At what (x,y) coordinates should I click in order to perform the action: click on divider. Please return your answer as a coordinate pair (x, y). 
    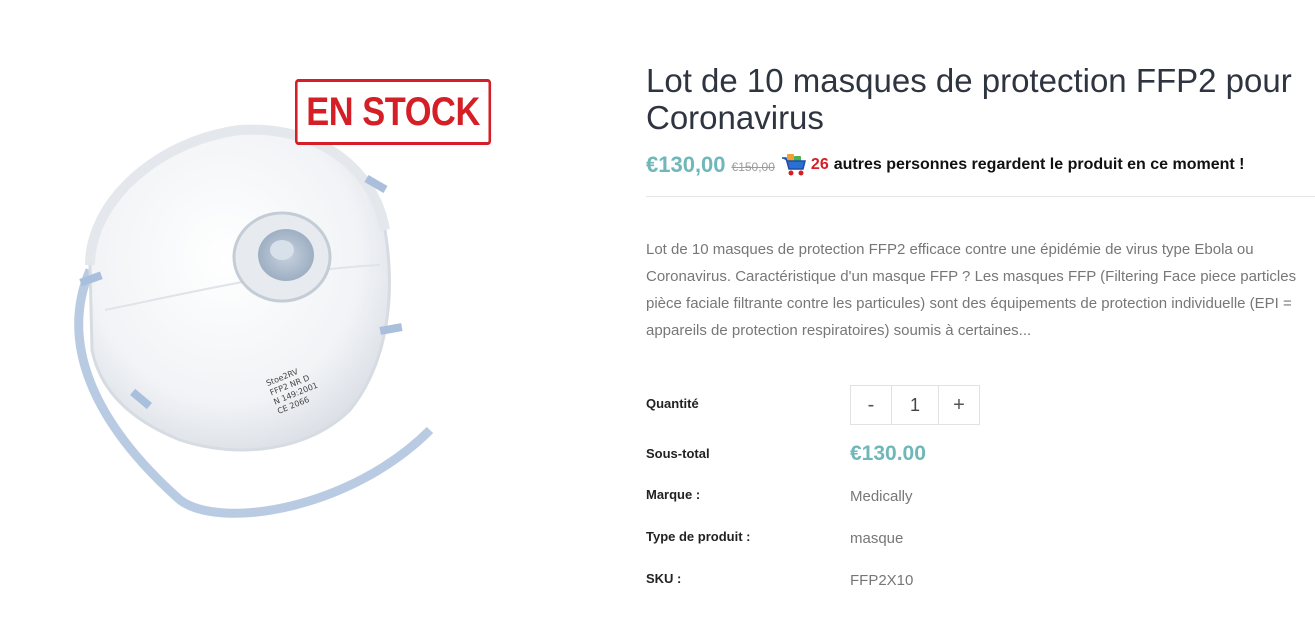
    Looking at the image, I should click on (980, 196).